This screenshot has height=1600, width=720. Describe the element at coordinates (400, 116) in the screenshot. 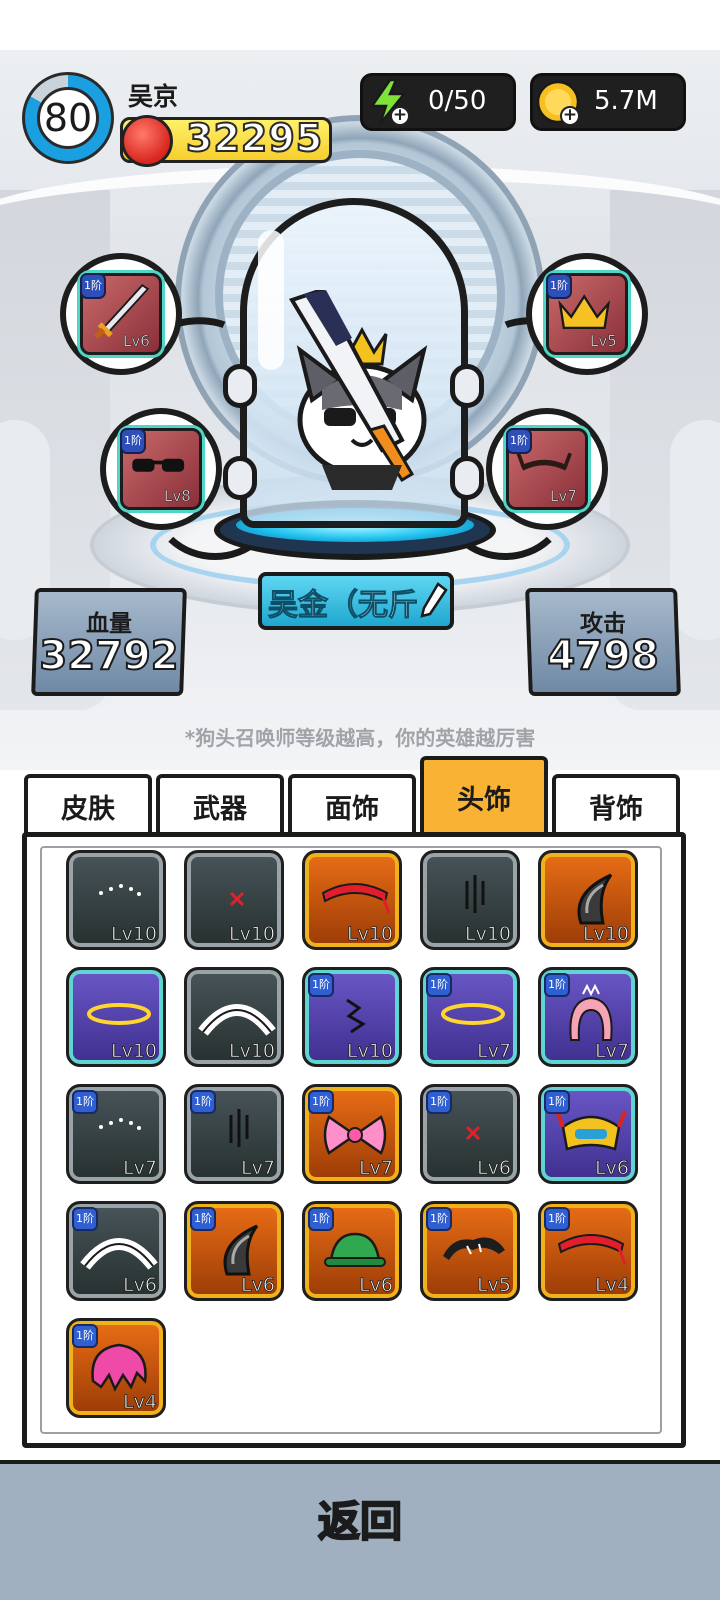

I see `add-energy-icon: +` at that location.